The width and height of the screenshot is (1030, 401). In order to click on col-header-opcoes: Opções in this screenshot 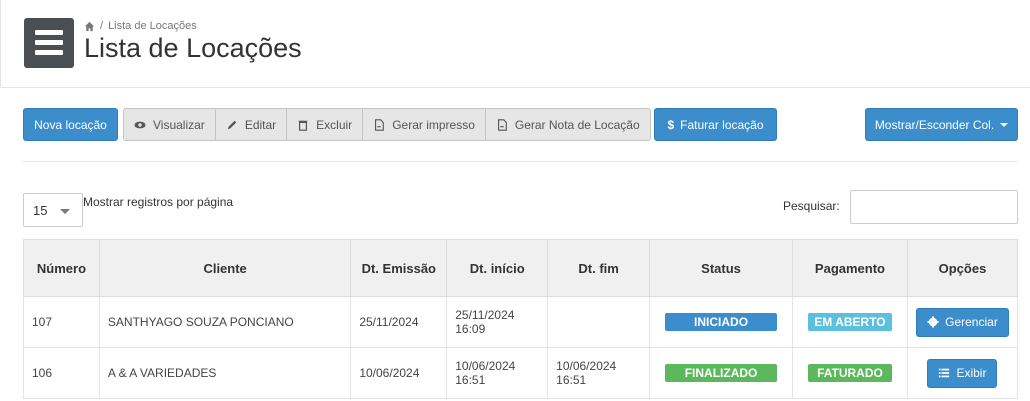, I will do `click(962, 268)`.